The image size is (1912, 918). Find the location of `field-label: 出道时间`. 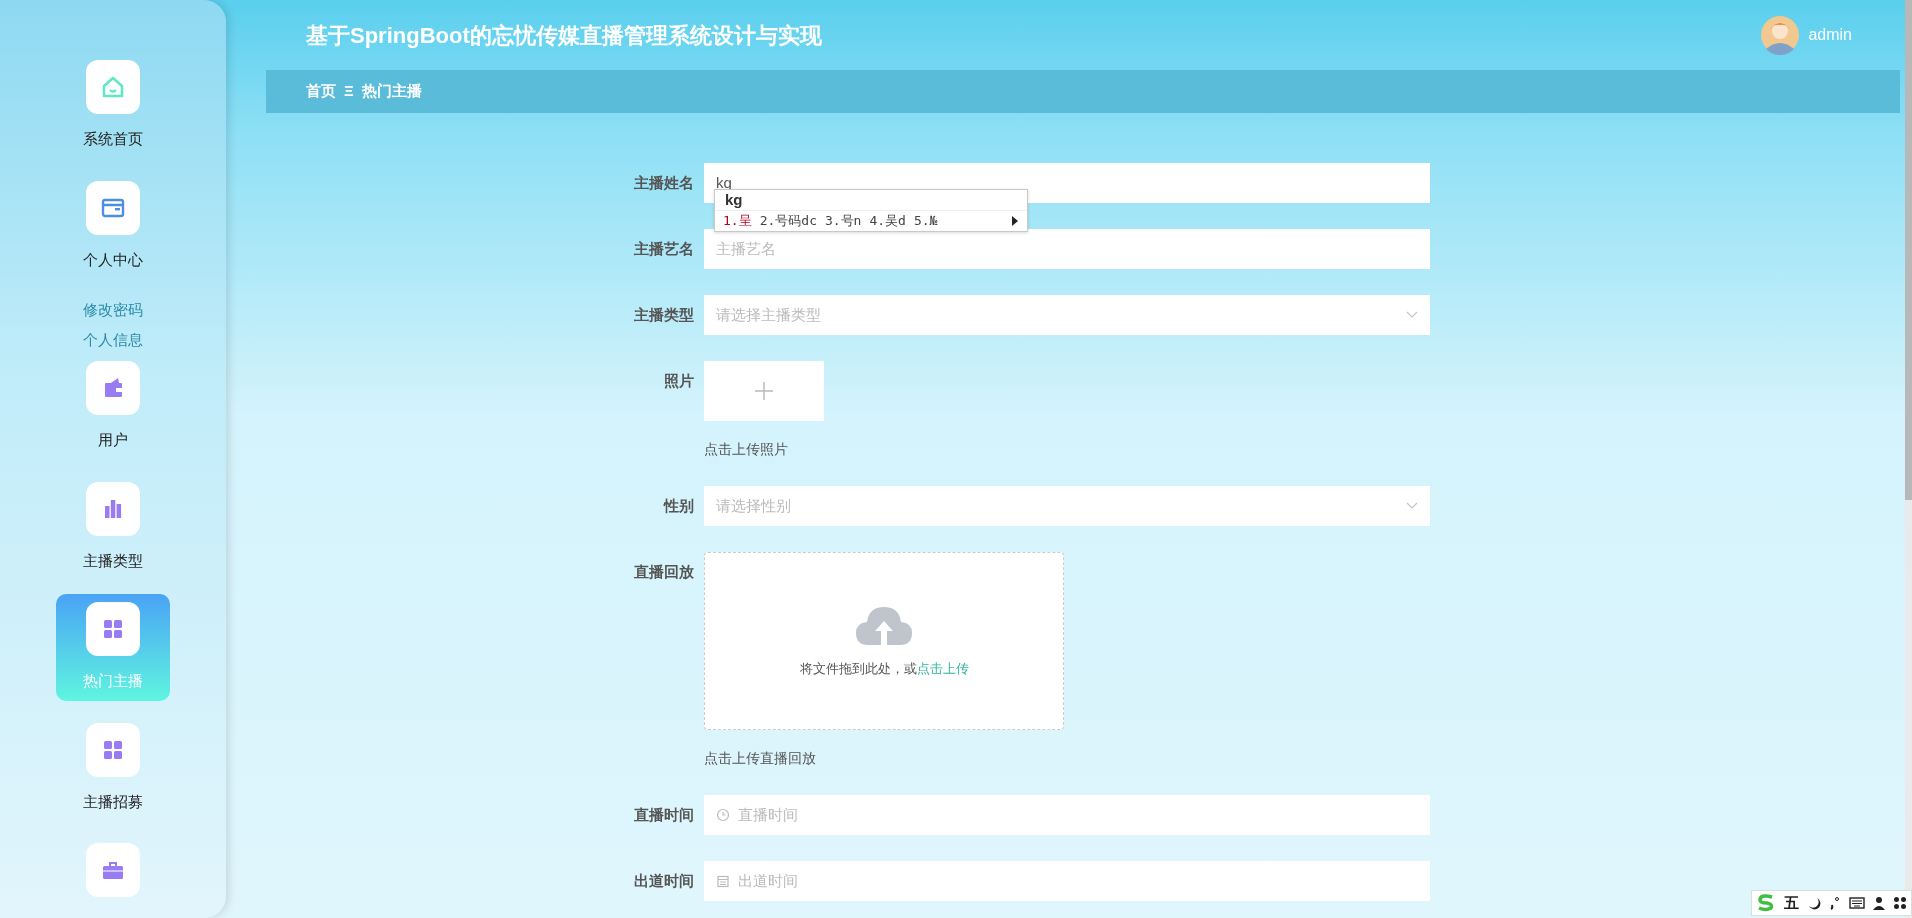

field-label: 出道时间 is located at coordinates (663, 881).